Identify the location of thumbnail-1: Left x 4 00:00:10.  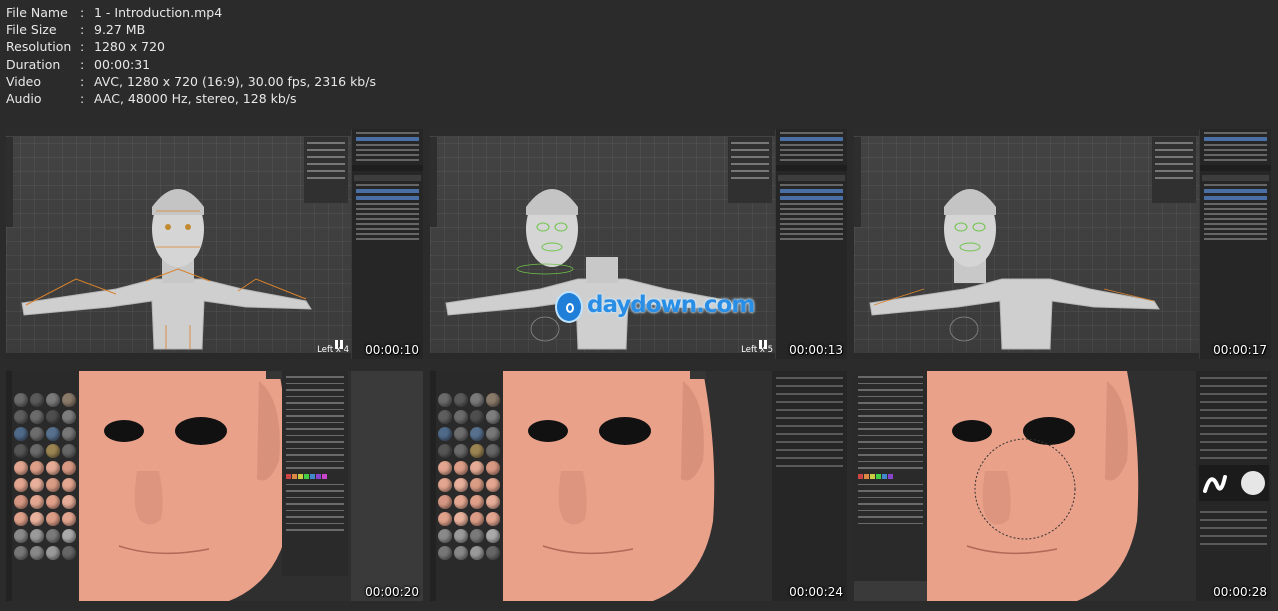
(214, 244).